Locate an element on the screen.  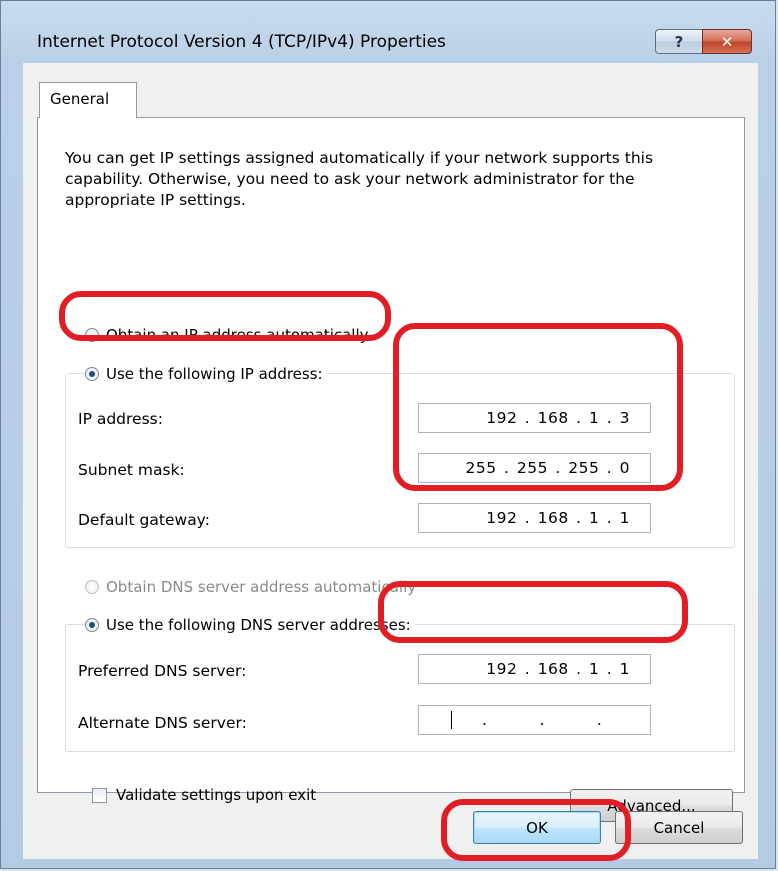
close-icon: ✕ is located at coordinates (727, 41).